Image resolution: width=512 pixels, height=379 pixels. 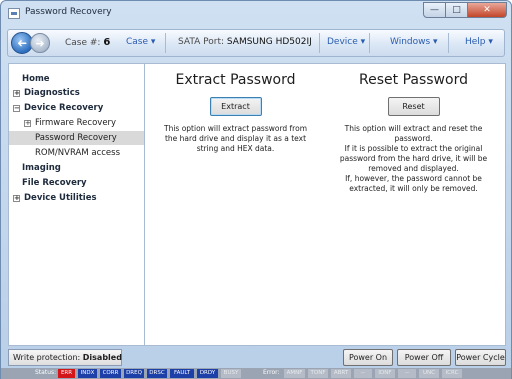 I want to click on device-menu: Device ▾, so click(x=346, y=42).